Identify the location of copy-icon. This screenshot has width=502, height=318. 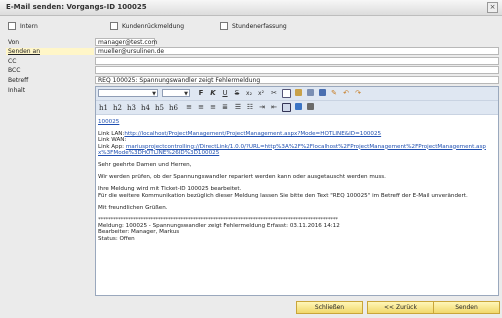
(286, 93).